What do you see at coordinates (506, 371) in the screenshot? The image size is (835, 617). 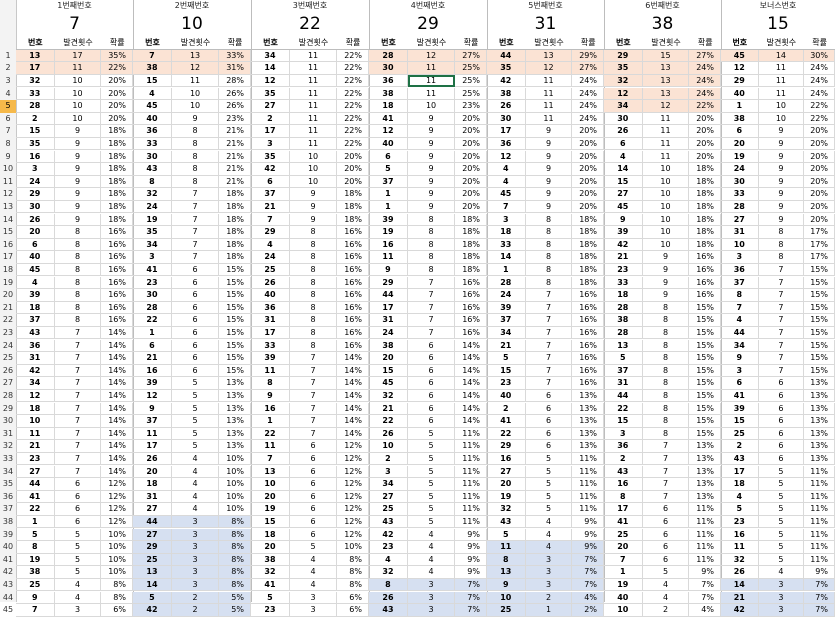 I see `cell-number: 15` at bounding box center [506, 371].